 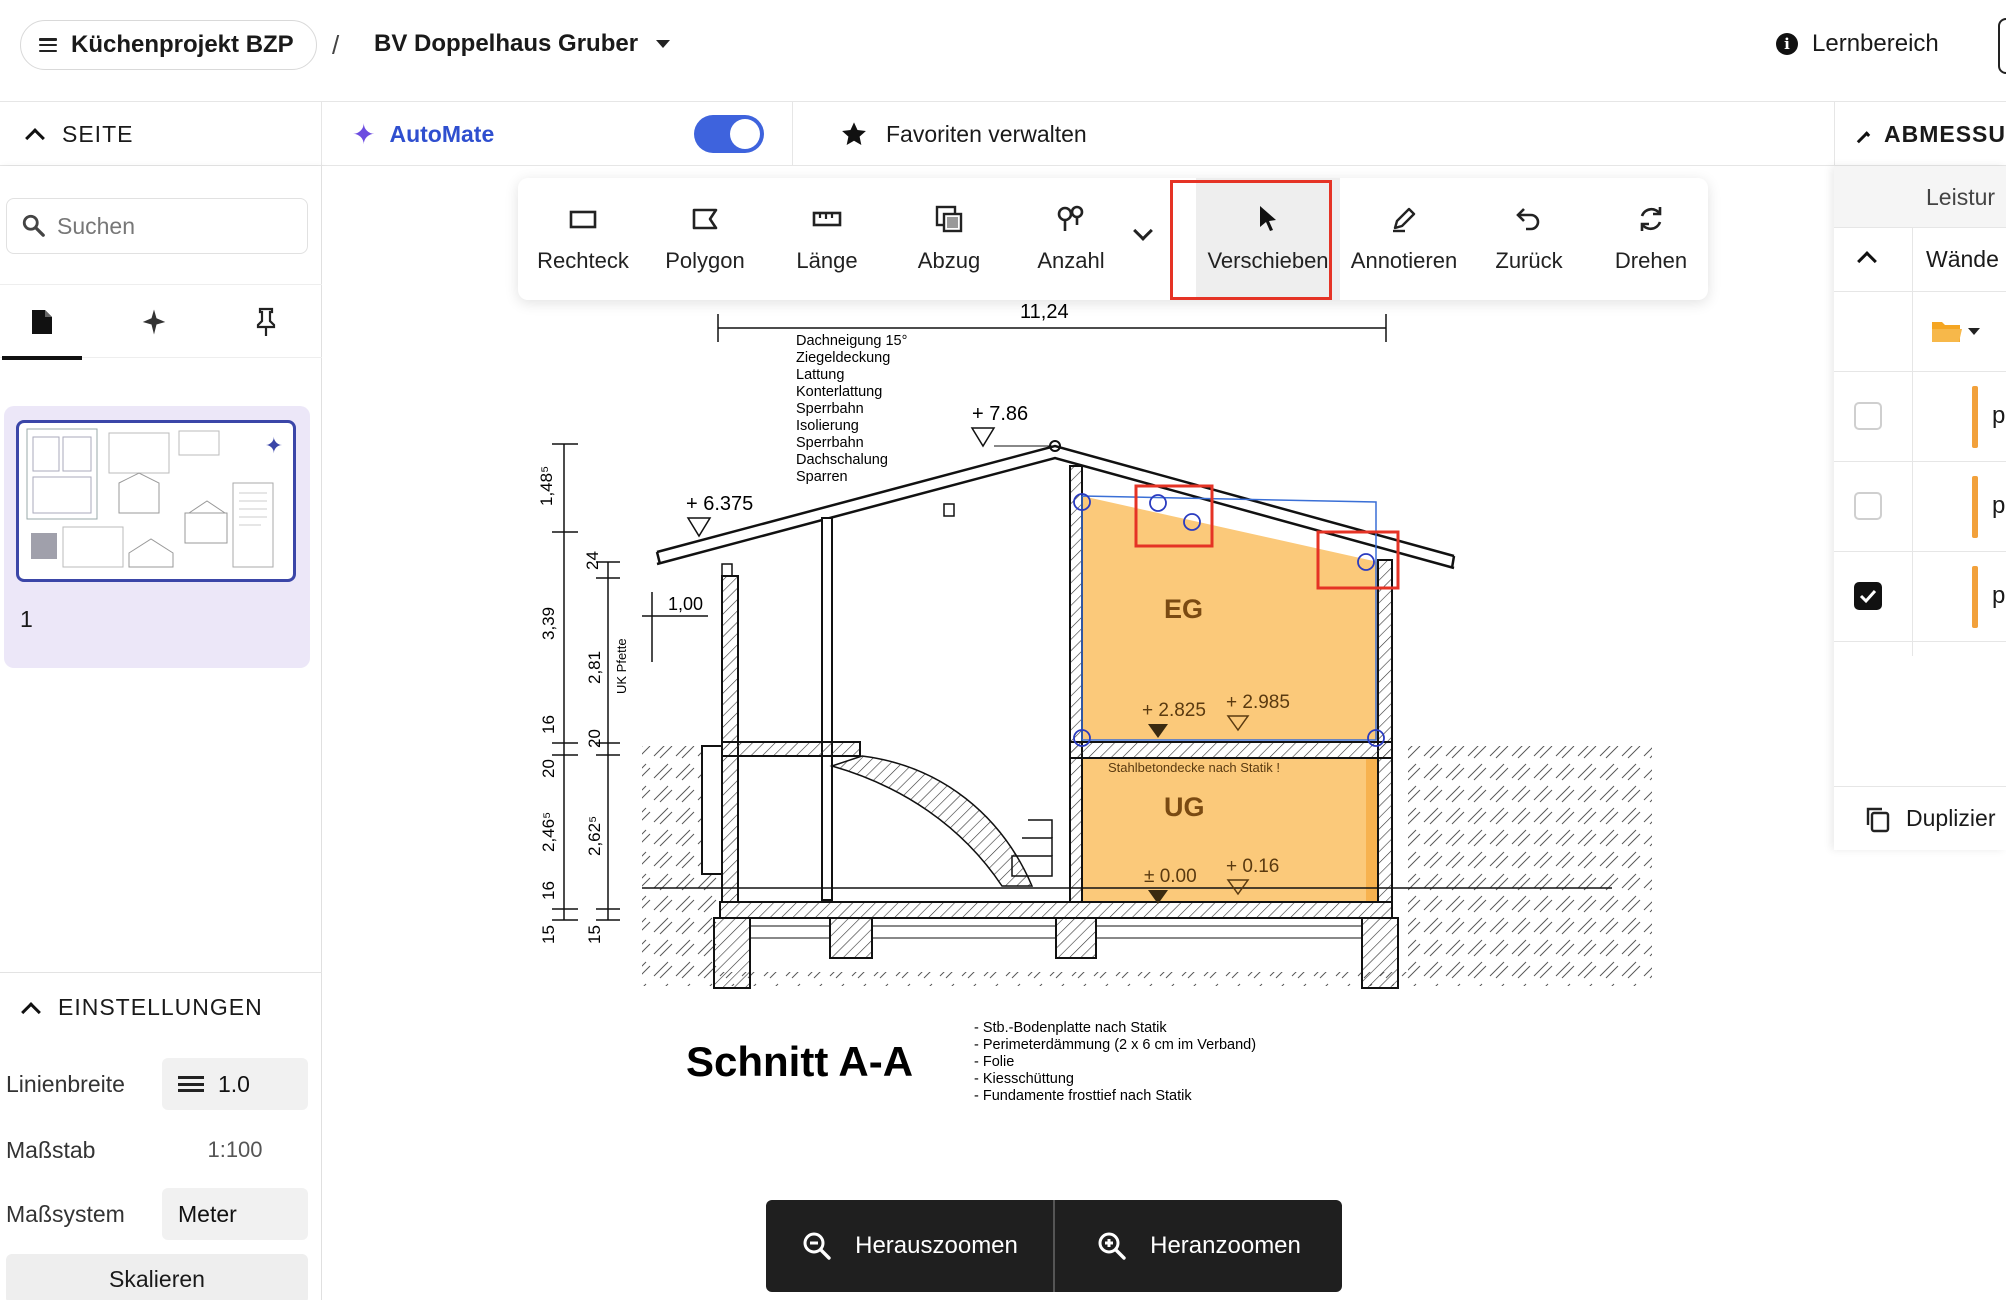 I want to click on setting-system: Maßsystem Meter, so click(x=157, y=1214).